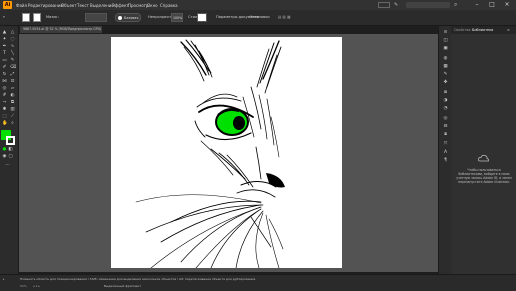 This screenshot has height=291, width=516. Describe the element at coordinates (445, 144) in the screenshot. I see `transform-icon: ⤧` at that location.